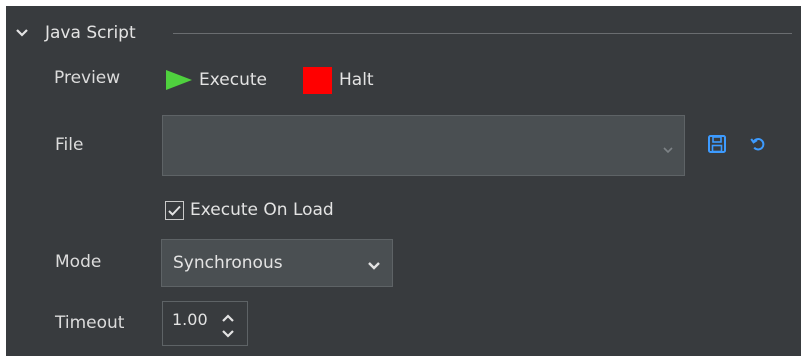 Image resolution: width=801 pixels, height=362 pixels. I want to click on halt-label: Halt, so click(356, 80).